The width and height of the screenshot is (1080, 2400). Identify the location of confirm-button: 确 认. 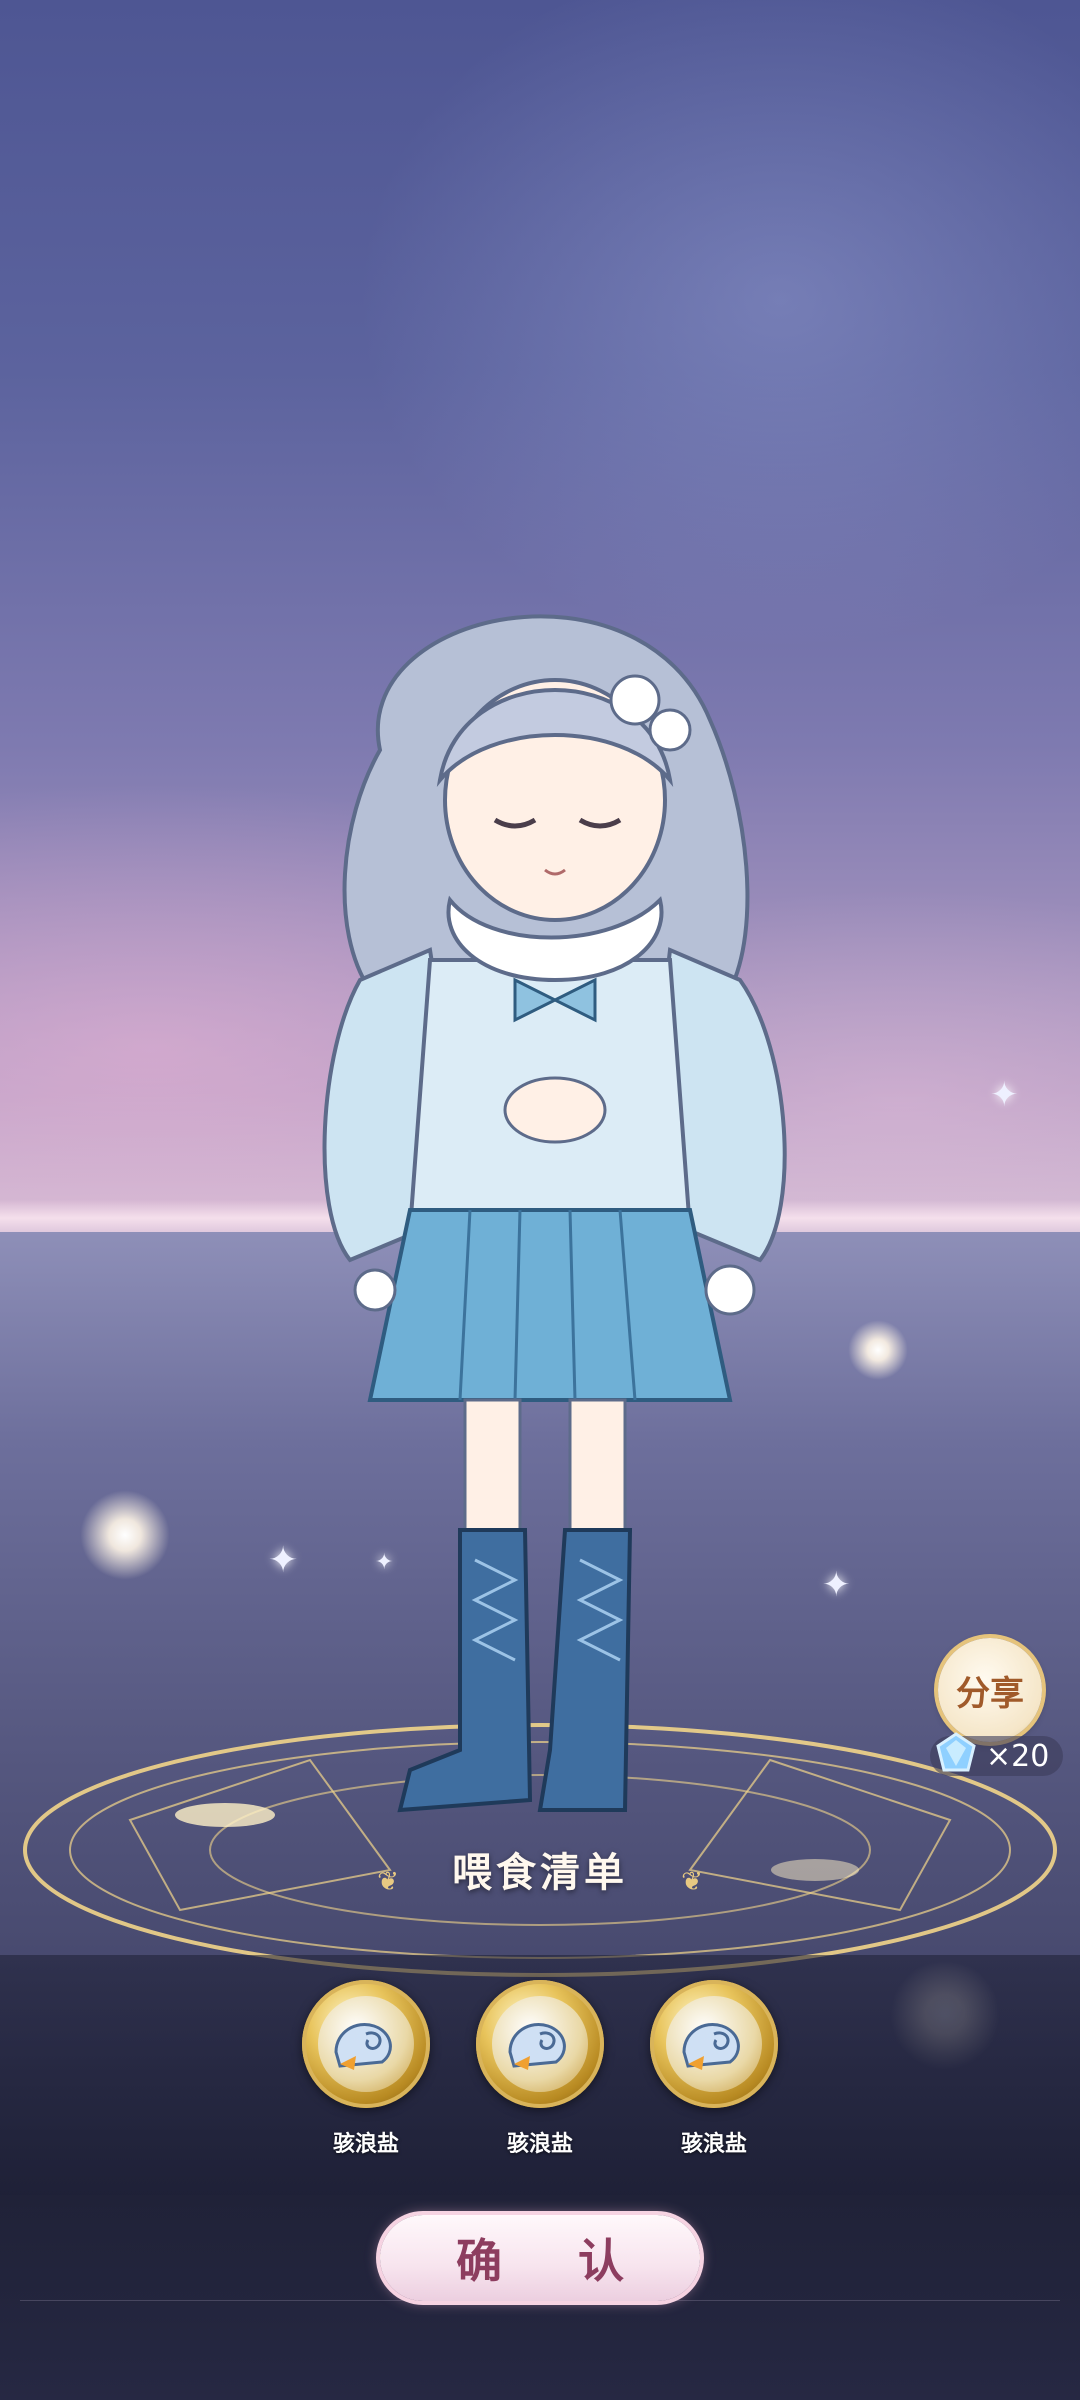
(540, 2258).